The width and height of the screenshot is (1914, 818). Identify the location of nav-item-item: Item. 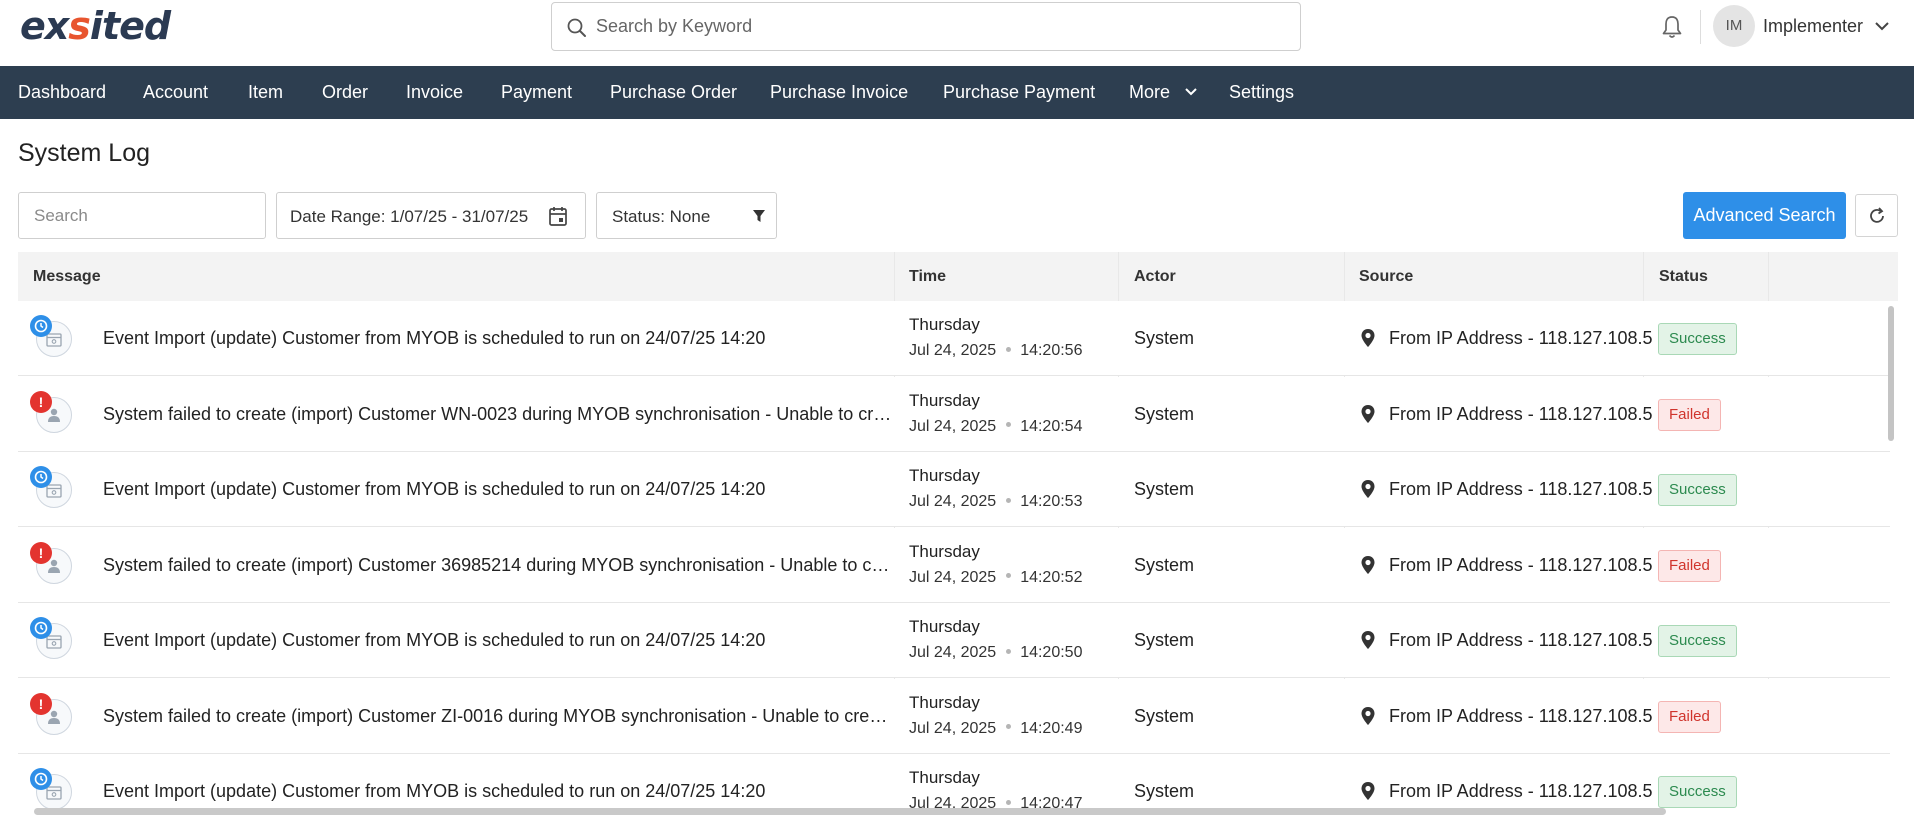
(265, 92).